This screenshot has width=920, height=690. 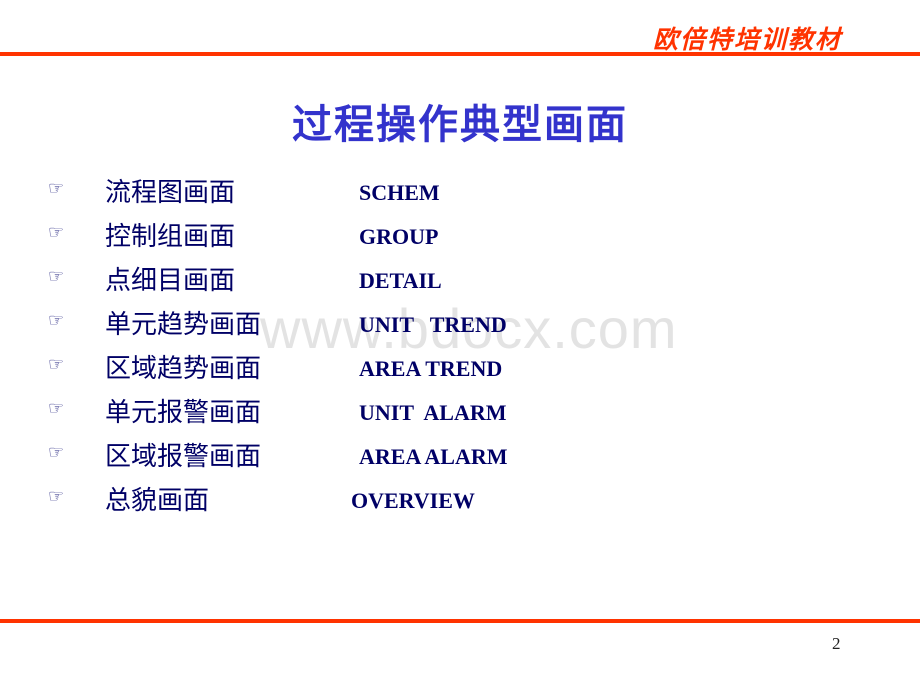 I want to click on item-english-label: OVERVIEW, so click(x=413, y=500).